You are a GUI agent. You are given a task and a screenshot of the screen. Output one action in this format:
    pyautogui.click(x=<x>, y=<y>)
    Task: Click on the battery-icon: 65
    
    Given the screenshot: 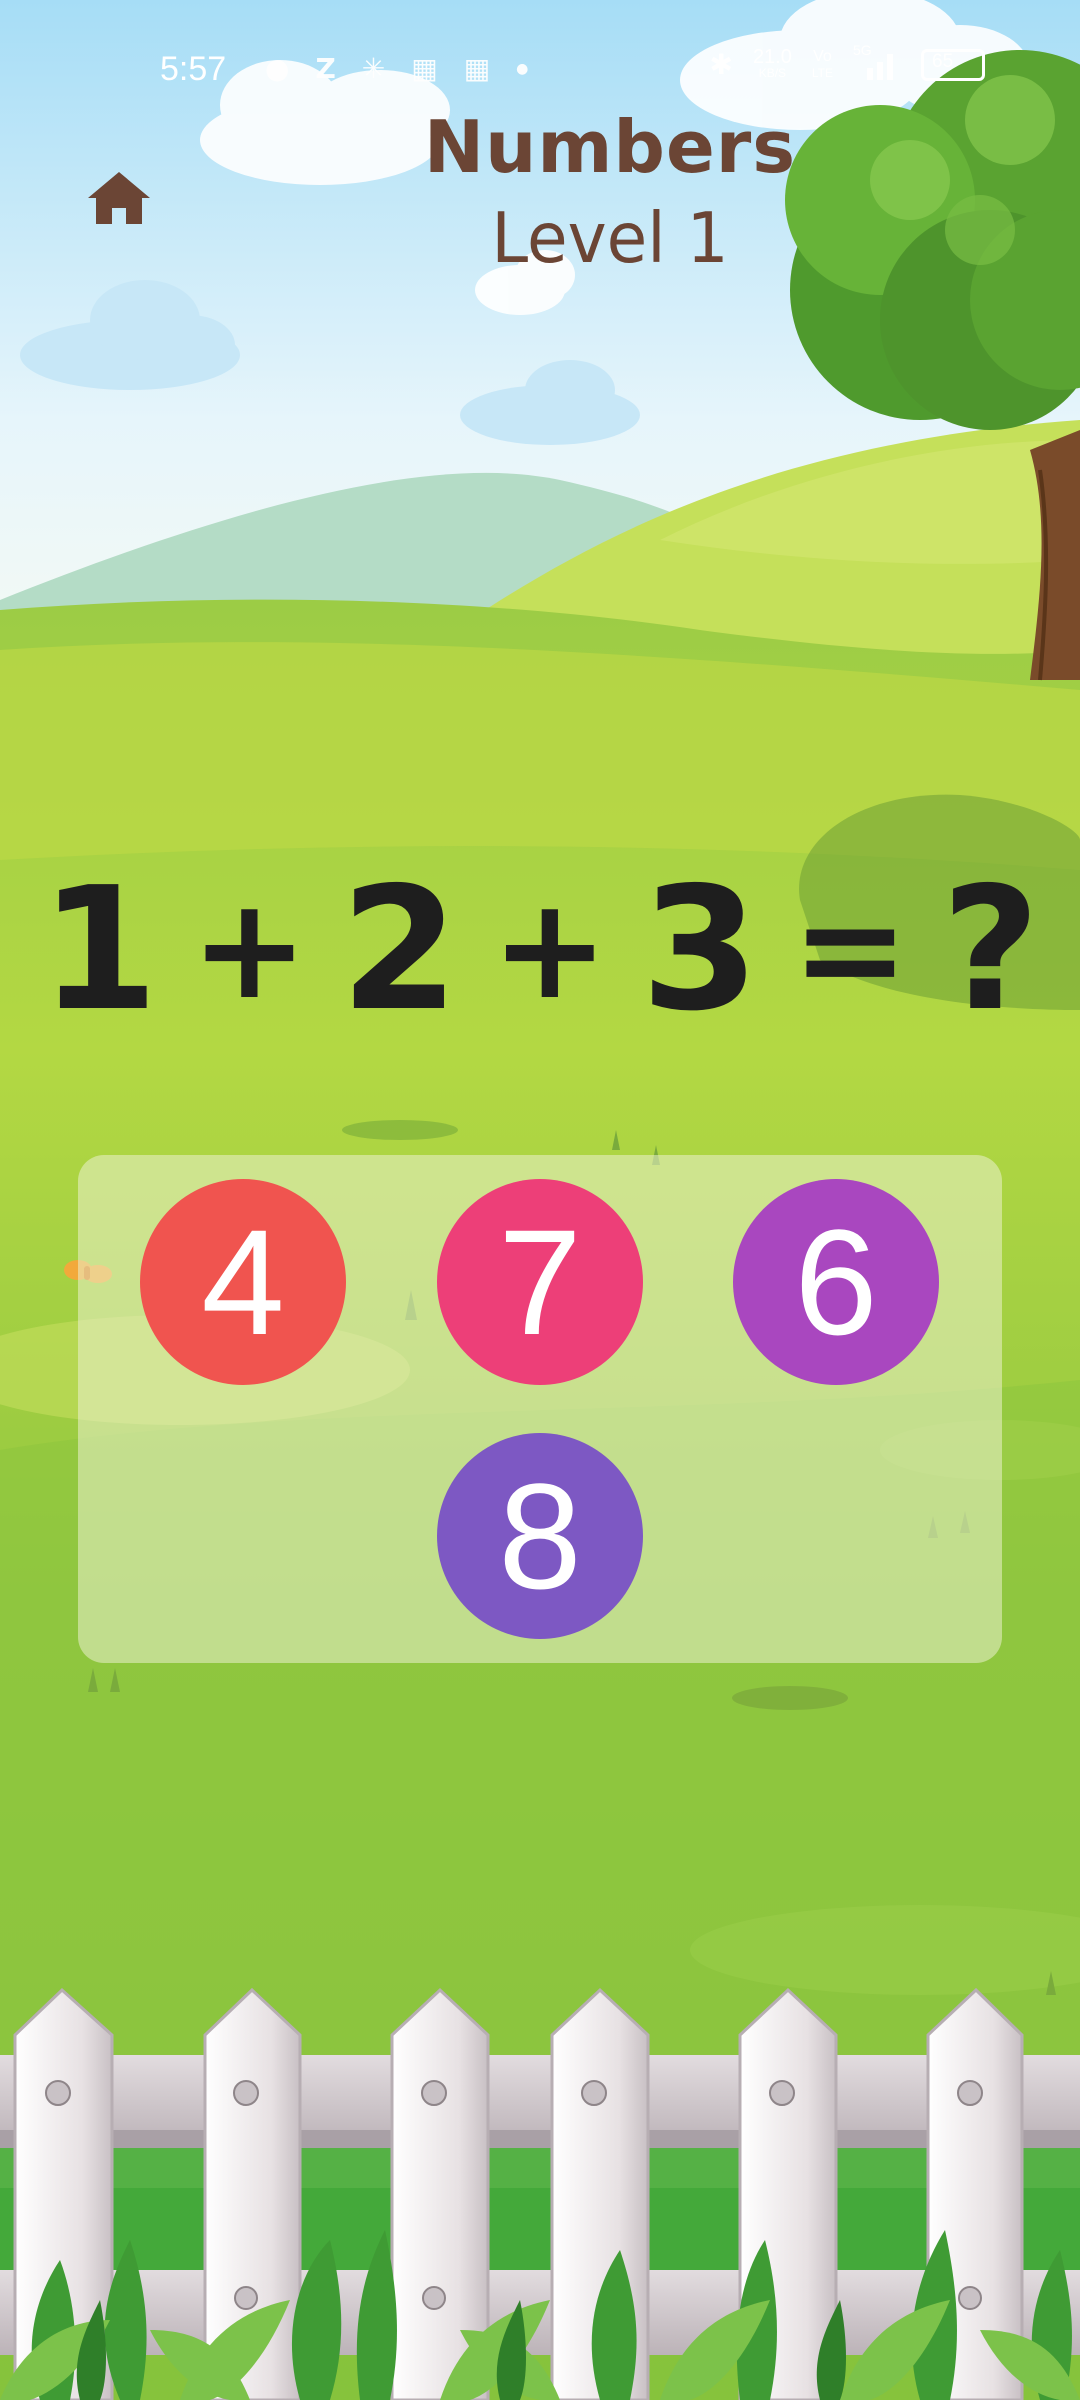 What is the action you would take?
    pyautogui.click(x=953, y=64)
    